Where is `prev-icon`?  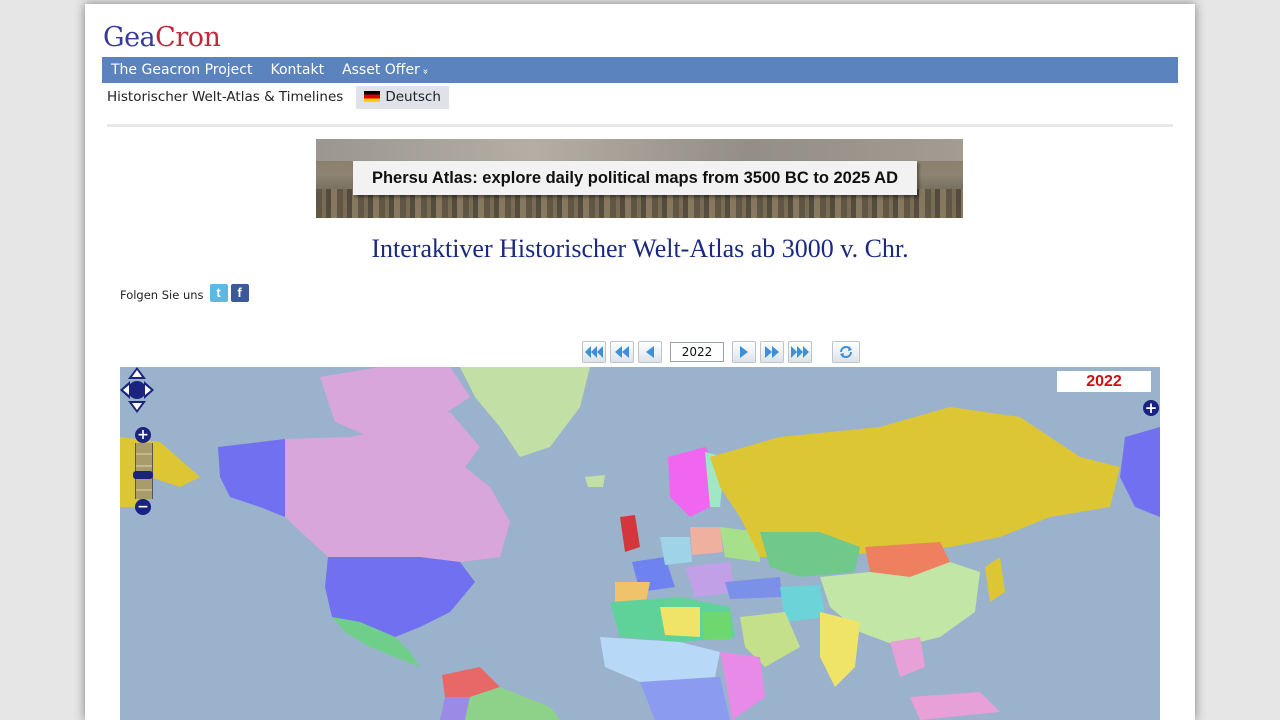
prev-icon is located at coordinates (650, 352).